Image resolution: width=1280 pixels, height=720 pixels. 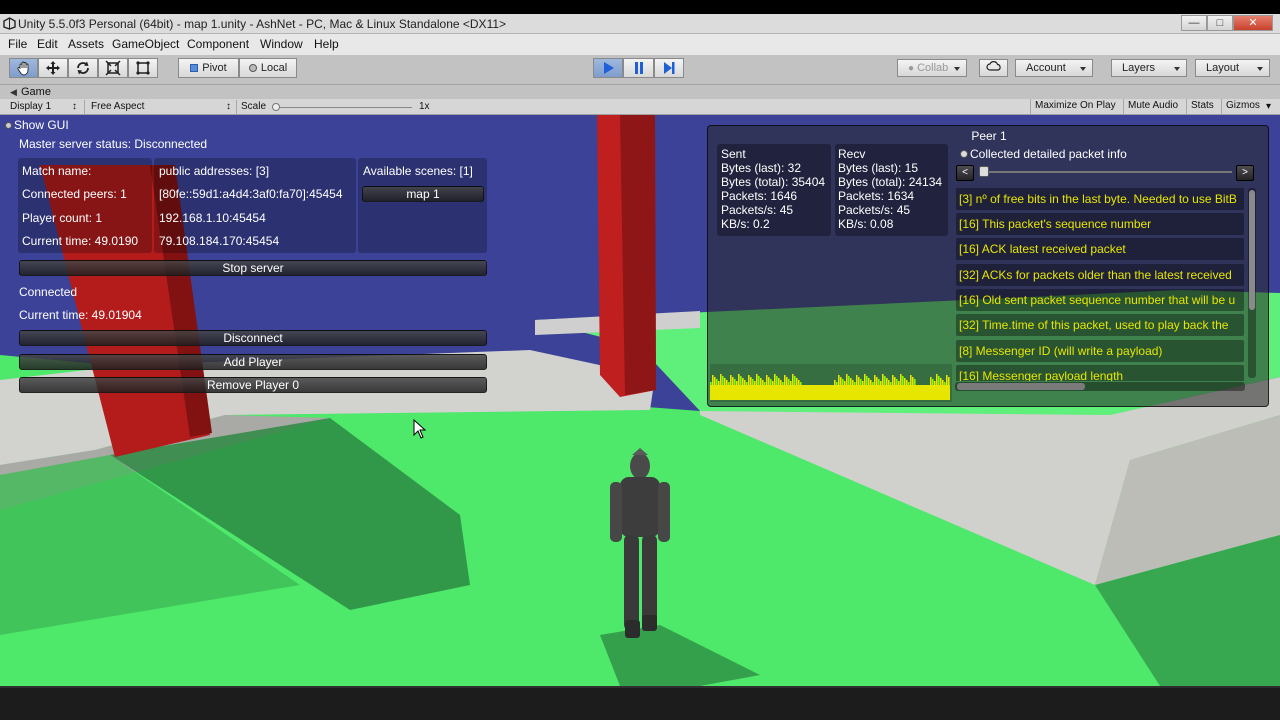 I want to click on public-addresses-label: public addresses: [3], so click(x=214, y=171).